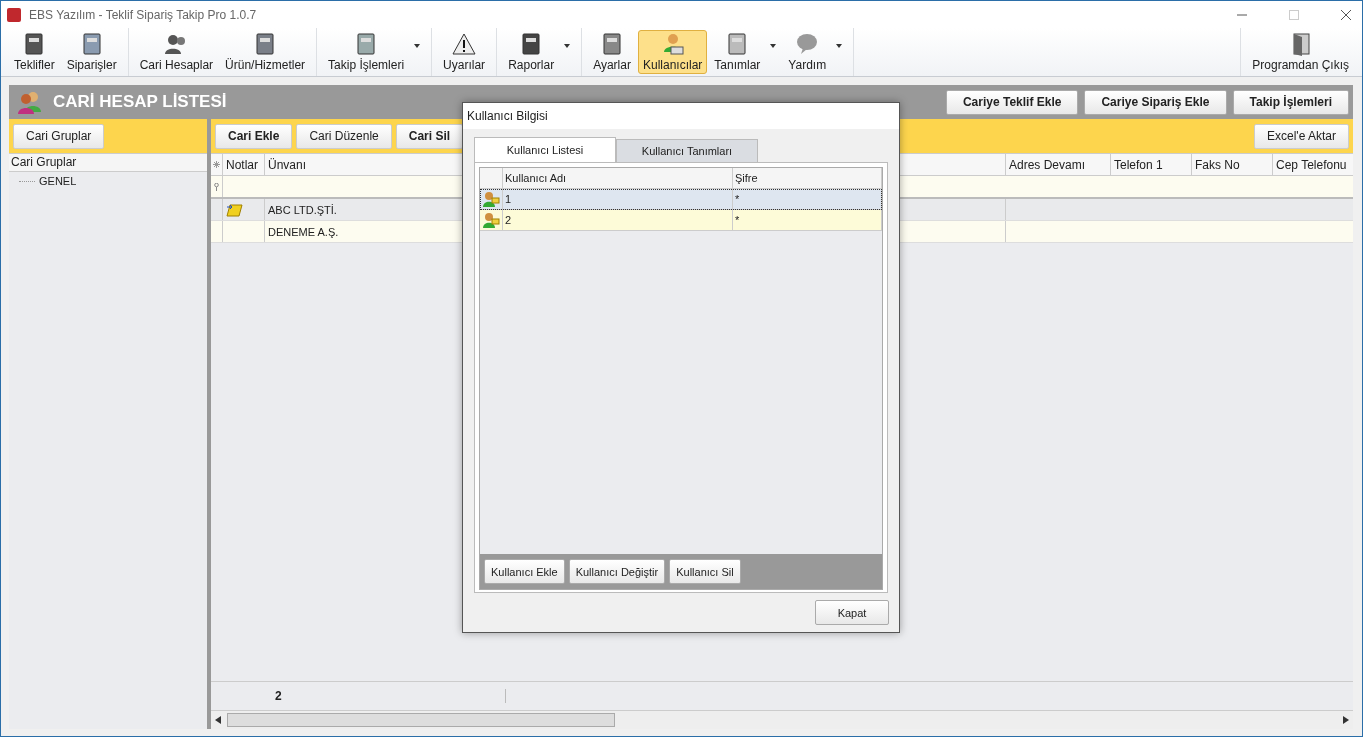  Describe the element at coordinates (618, 199) in the screenshot. I see `table-cell: 1` at that location.